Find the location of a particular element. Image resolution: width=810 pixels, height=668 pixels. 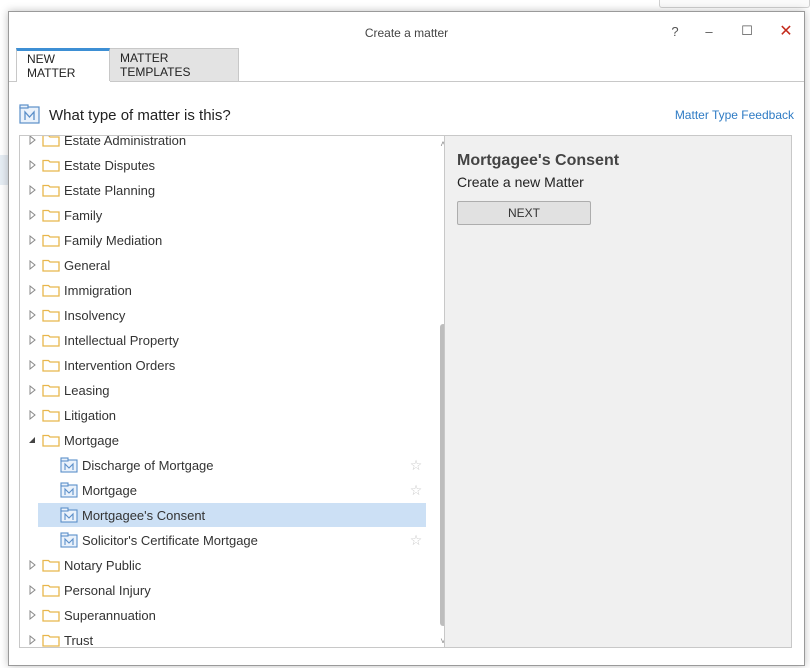

tree-folder-row: Personal Injury is located at coordinates (224, 590).